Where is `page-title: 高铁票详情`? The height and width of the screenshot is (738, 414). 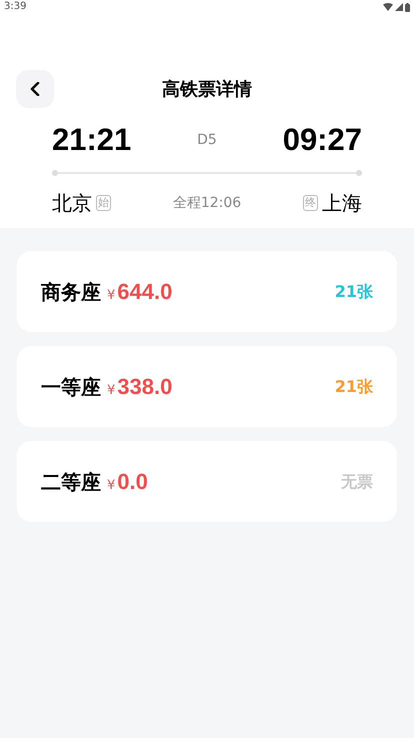 page-title: 高铁票详情 is located at coordinates (207, 90).